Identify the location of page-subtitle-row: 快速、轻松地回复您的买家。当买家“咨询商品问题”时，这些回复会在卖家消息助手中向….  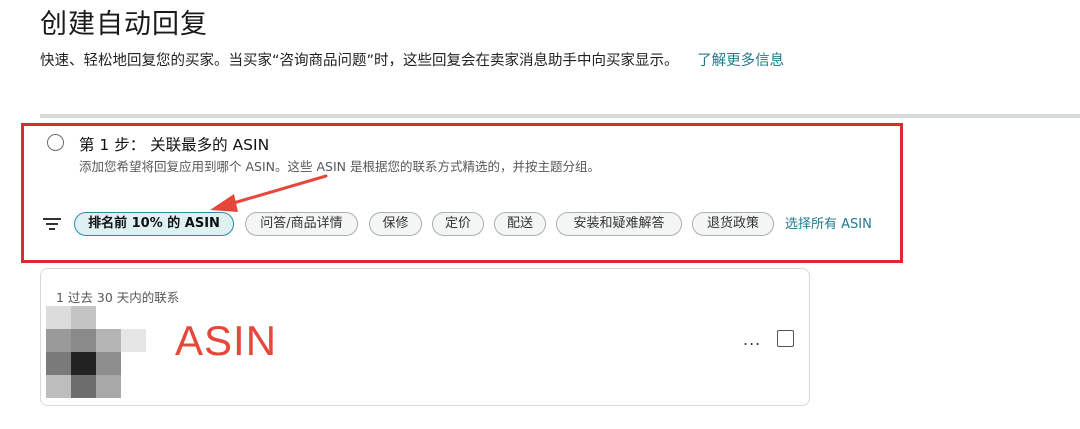
(412, 59).